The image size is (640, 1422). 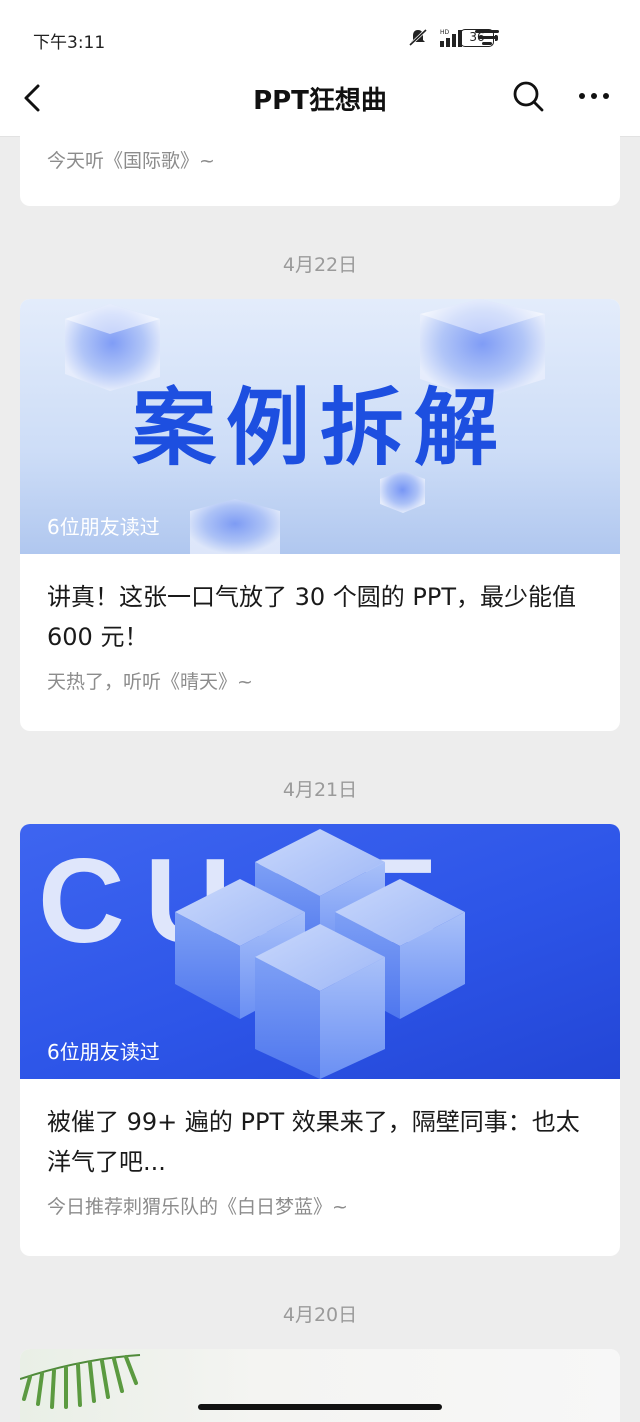 I want to click on more-dots-icon, so click(x=594, y=96).